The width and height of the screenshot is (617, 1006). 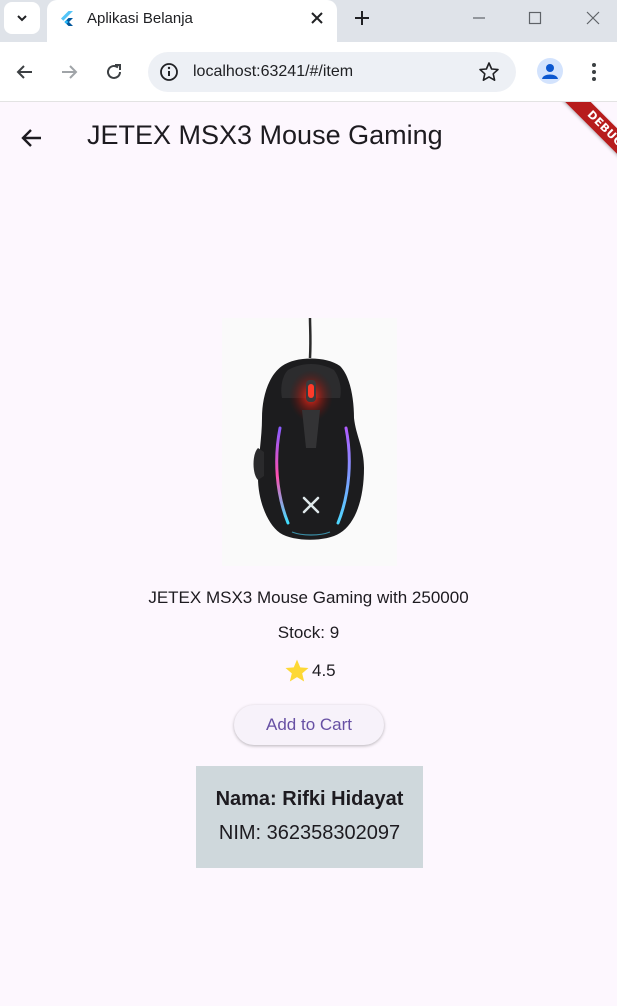 I want to click on product-image, so click(x=309, y=441).